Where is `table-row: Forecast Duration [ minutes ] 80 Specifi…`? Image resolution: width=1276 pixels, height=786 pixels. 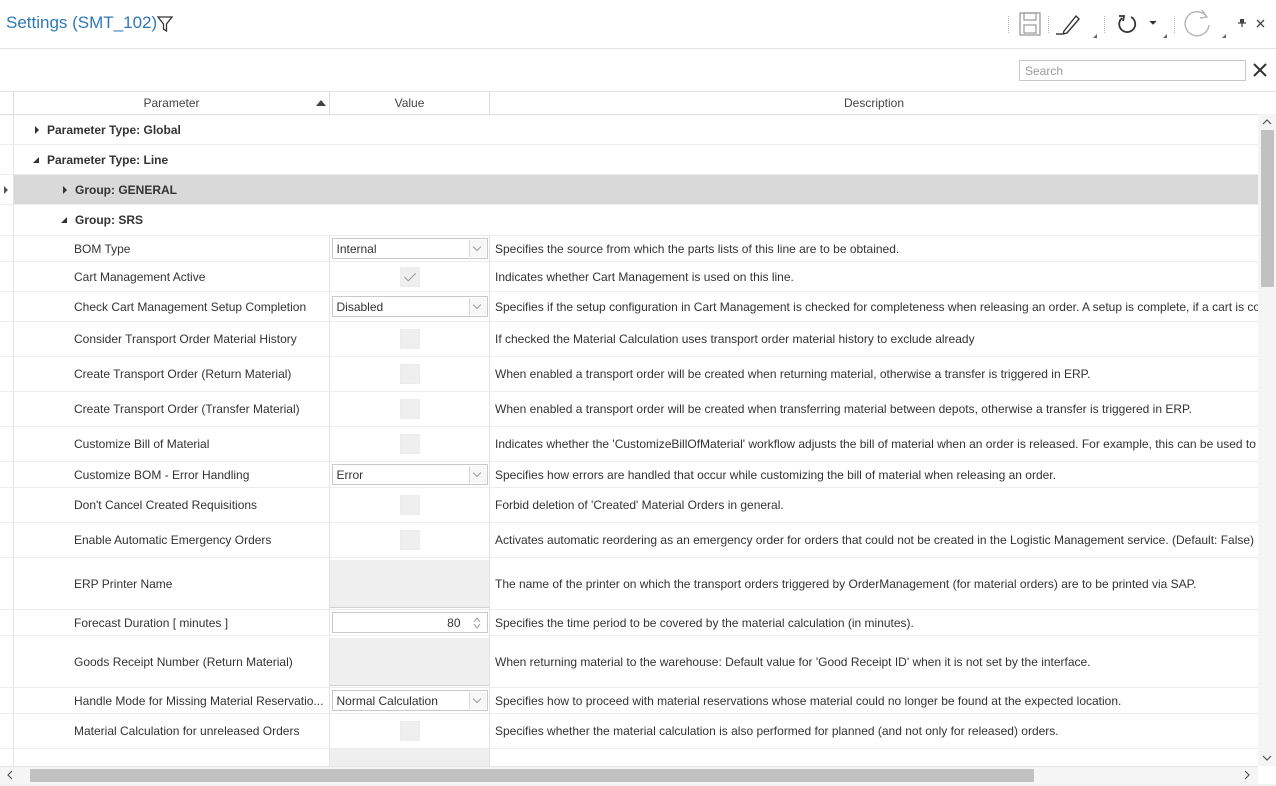
table-row: Forecast Duration [ minutes ] 80 Specifi… is located at coordinates (629, 623).